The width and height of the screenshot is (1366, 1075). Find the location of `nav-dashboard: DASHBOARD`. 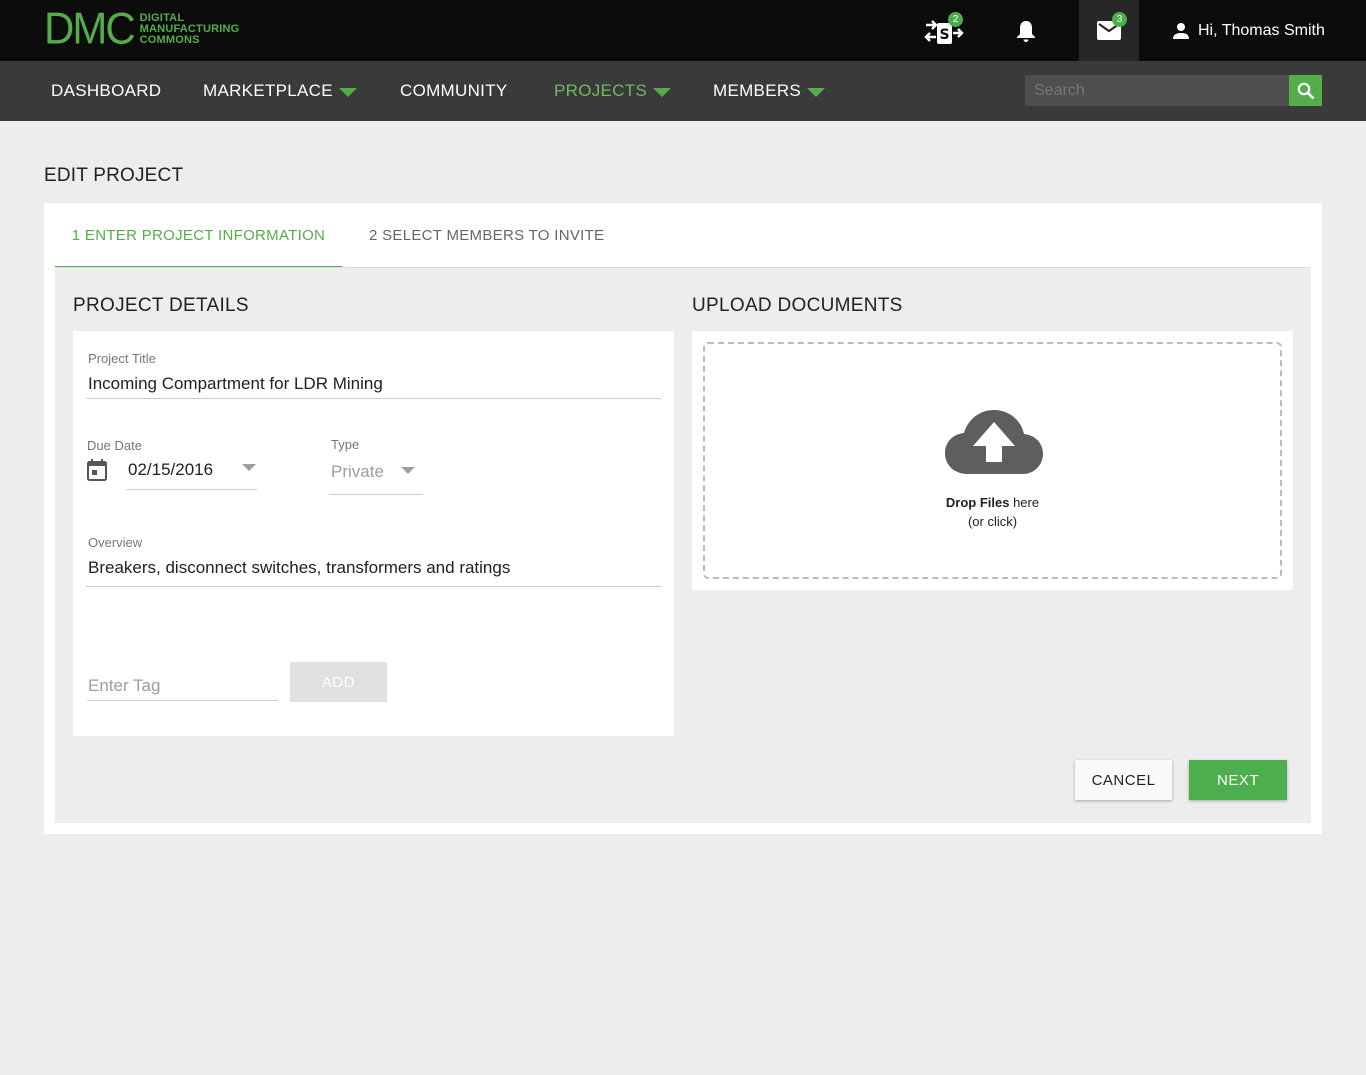

nav-dashboard: DASHBOARD is located at coordinates (106, 91).